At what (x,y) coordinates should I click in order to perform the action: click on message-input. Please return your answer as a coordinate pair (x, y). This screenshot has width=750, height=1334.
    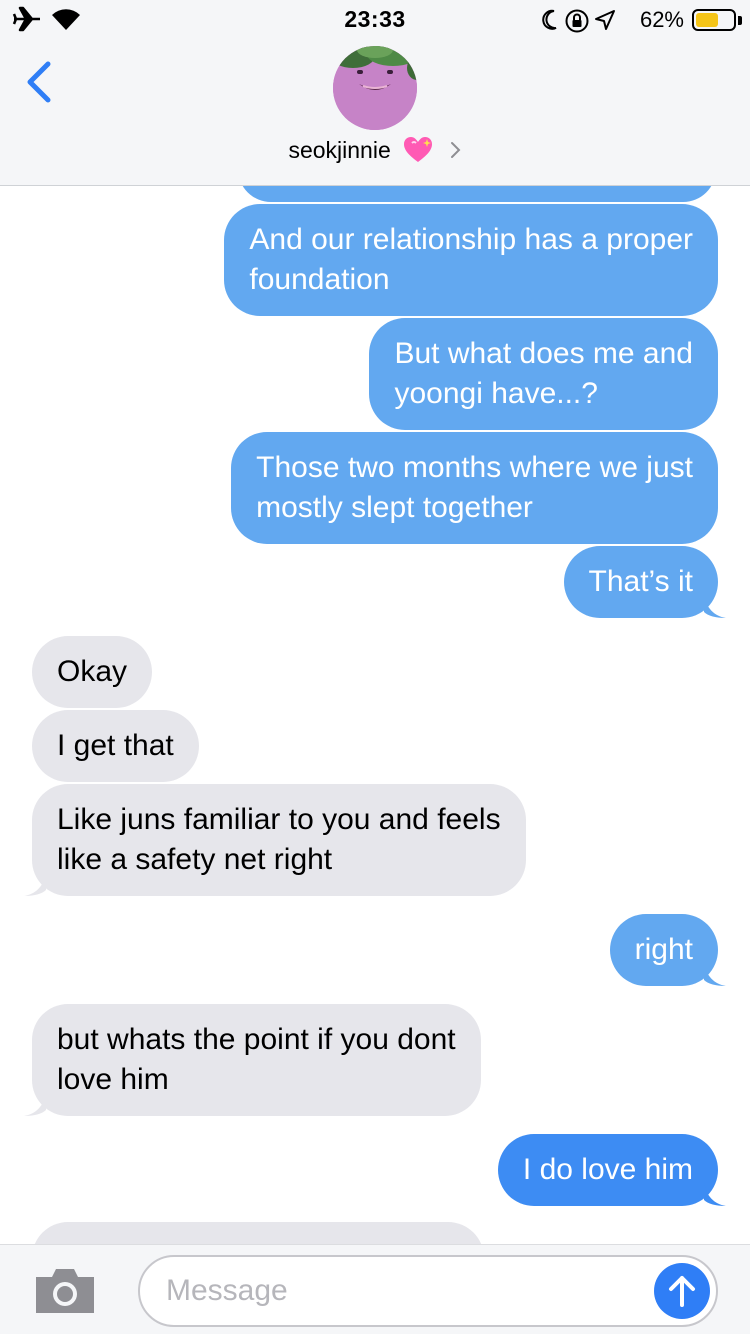
    Looking at the image, I should click on (406, 1291).